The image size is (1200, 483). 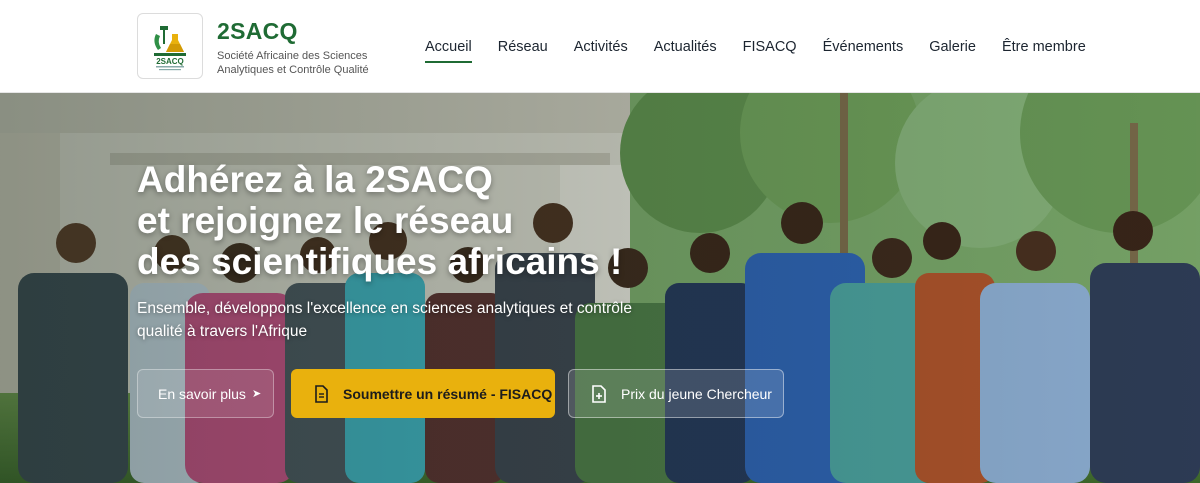 What do you see at coordinates (380, 261) in the screenshot?
I see `hero-title-line-3: des scientifiques africains !` at bounding box center [380, 261].